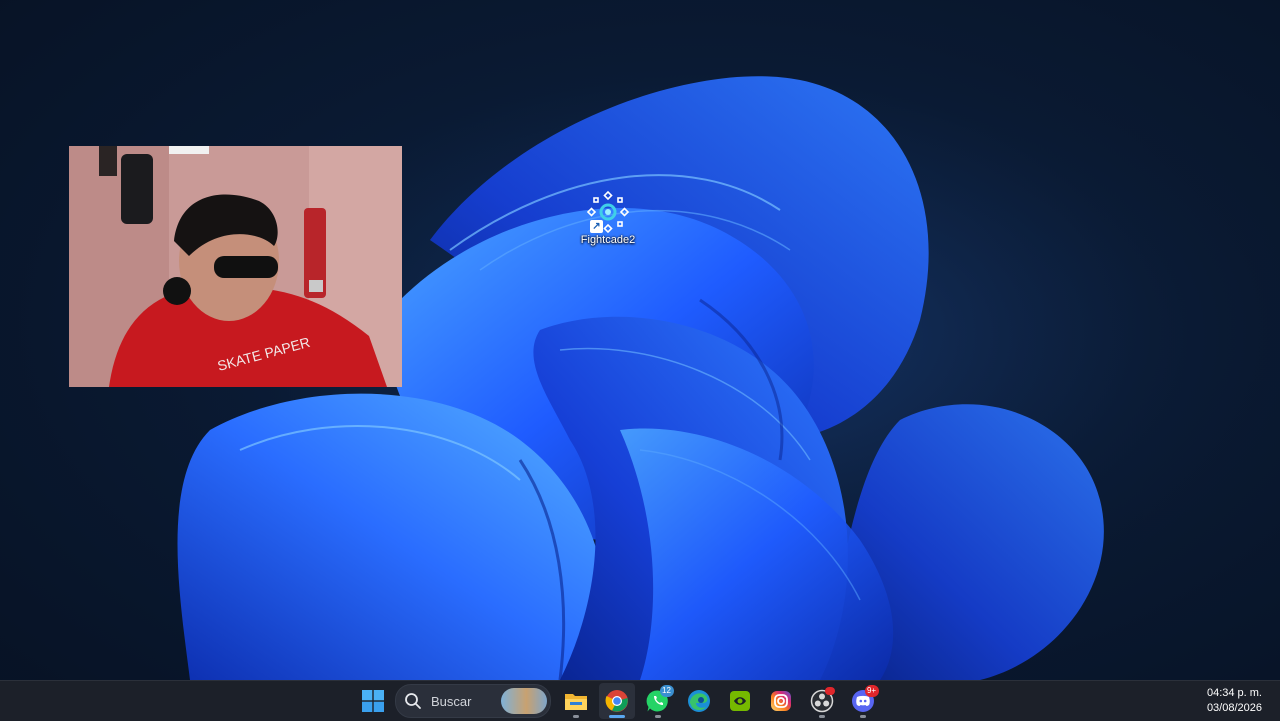 The image size is (1280, 721). I want to click on windows-start-icon, so click(372, 701).